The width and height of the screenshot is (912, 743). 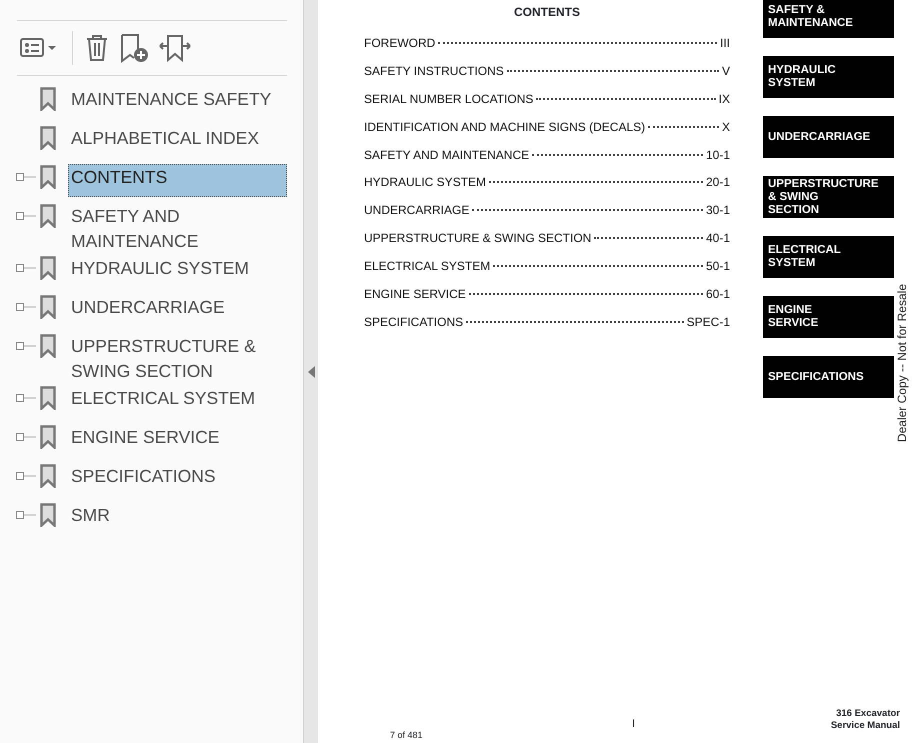 What do you see at coordinates (177, 229) in the screenshot?
I see `bookmark-item: SAFETY AND MAINTENANCE` at bounding box center [177, 229].